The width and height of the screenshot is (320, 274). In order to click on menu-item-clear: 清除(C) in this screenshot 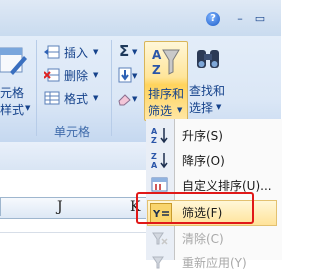, I will do `click(214, 238)`.